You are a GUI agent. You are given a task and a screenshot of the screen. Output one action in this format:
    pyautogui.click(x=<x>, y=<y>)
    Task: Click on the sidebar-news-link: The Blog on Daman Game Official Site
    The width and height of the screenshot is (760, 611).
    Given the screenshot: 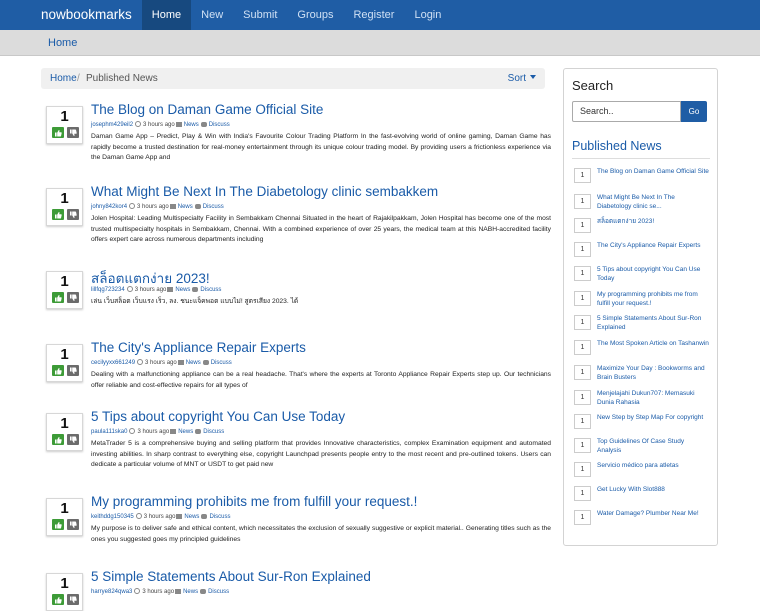 What is the action you would take?
    pyautogui.click(x=653, y=172)
    